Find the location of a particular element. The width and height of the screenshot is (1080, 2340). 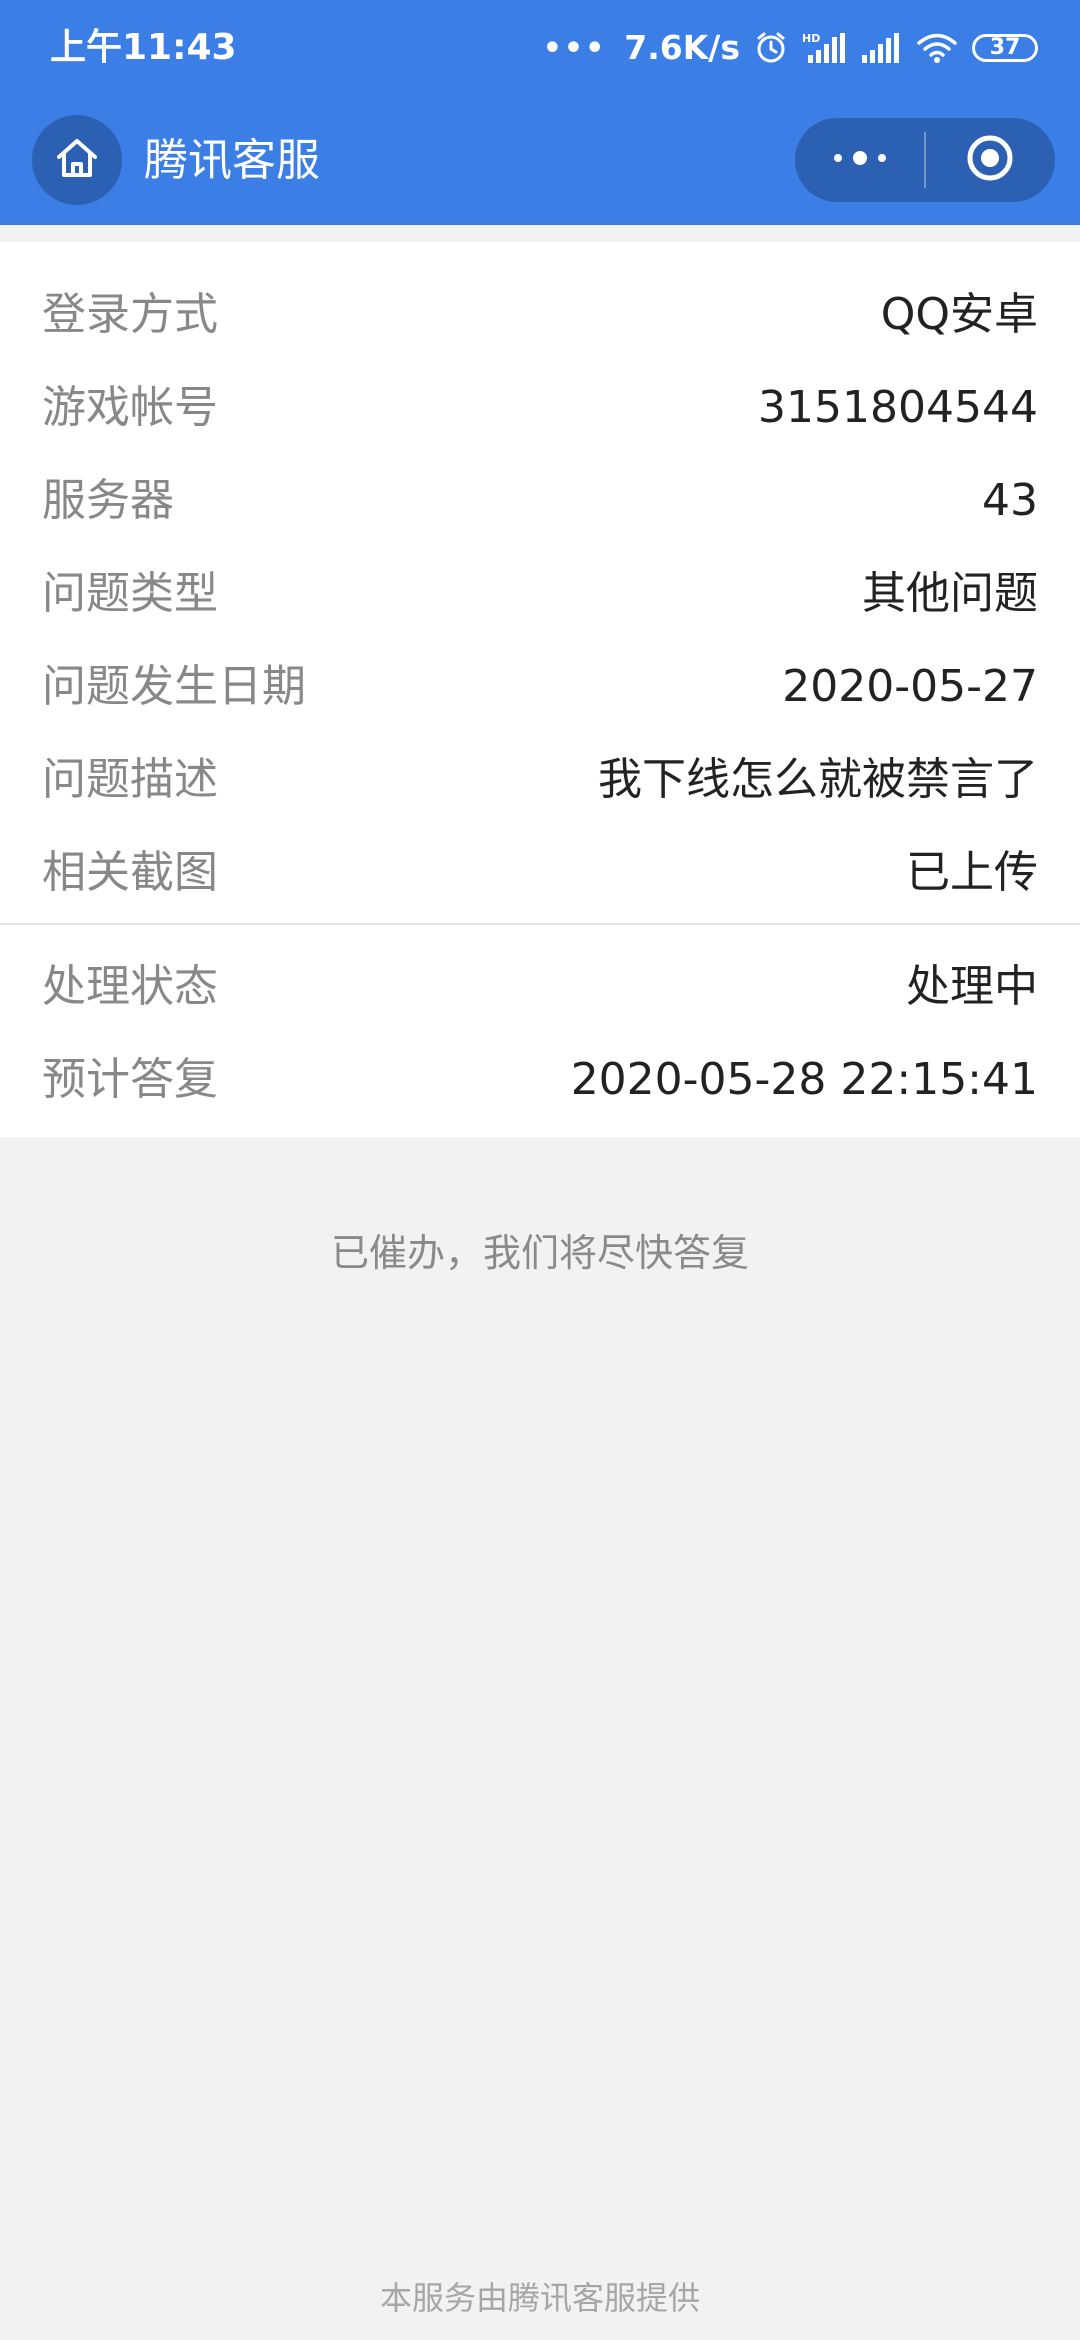

footer-text: 本服务由腾讯客服提供 is located at coordinates (539, 2298).